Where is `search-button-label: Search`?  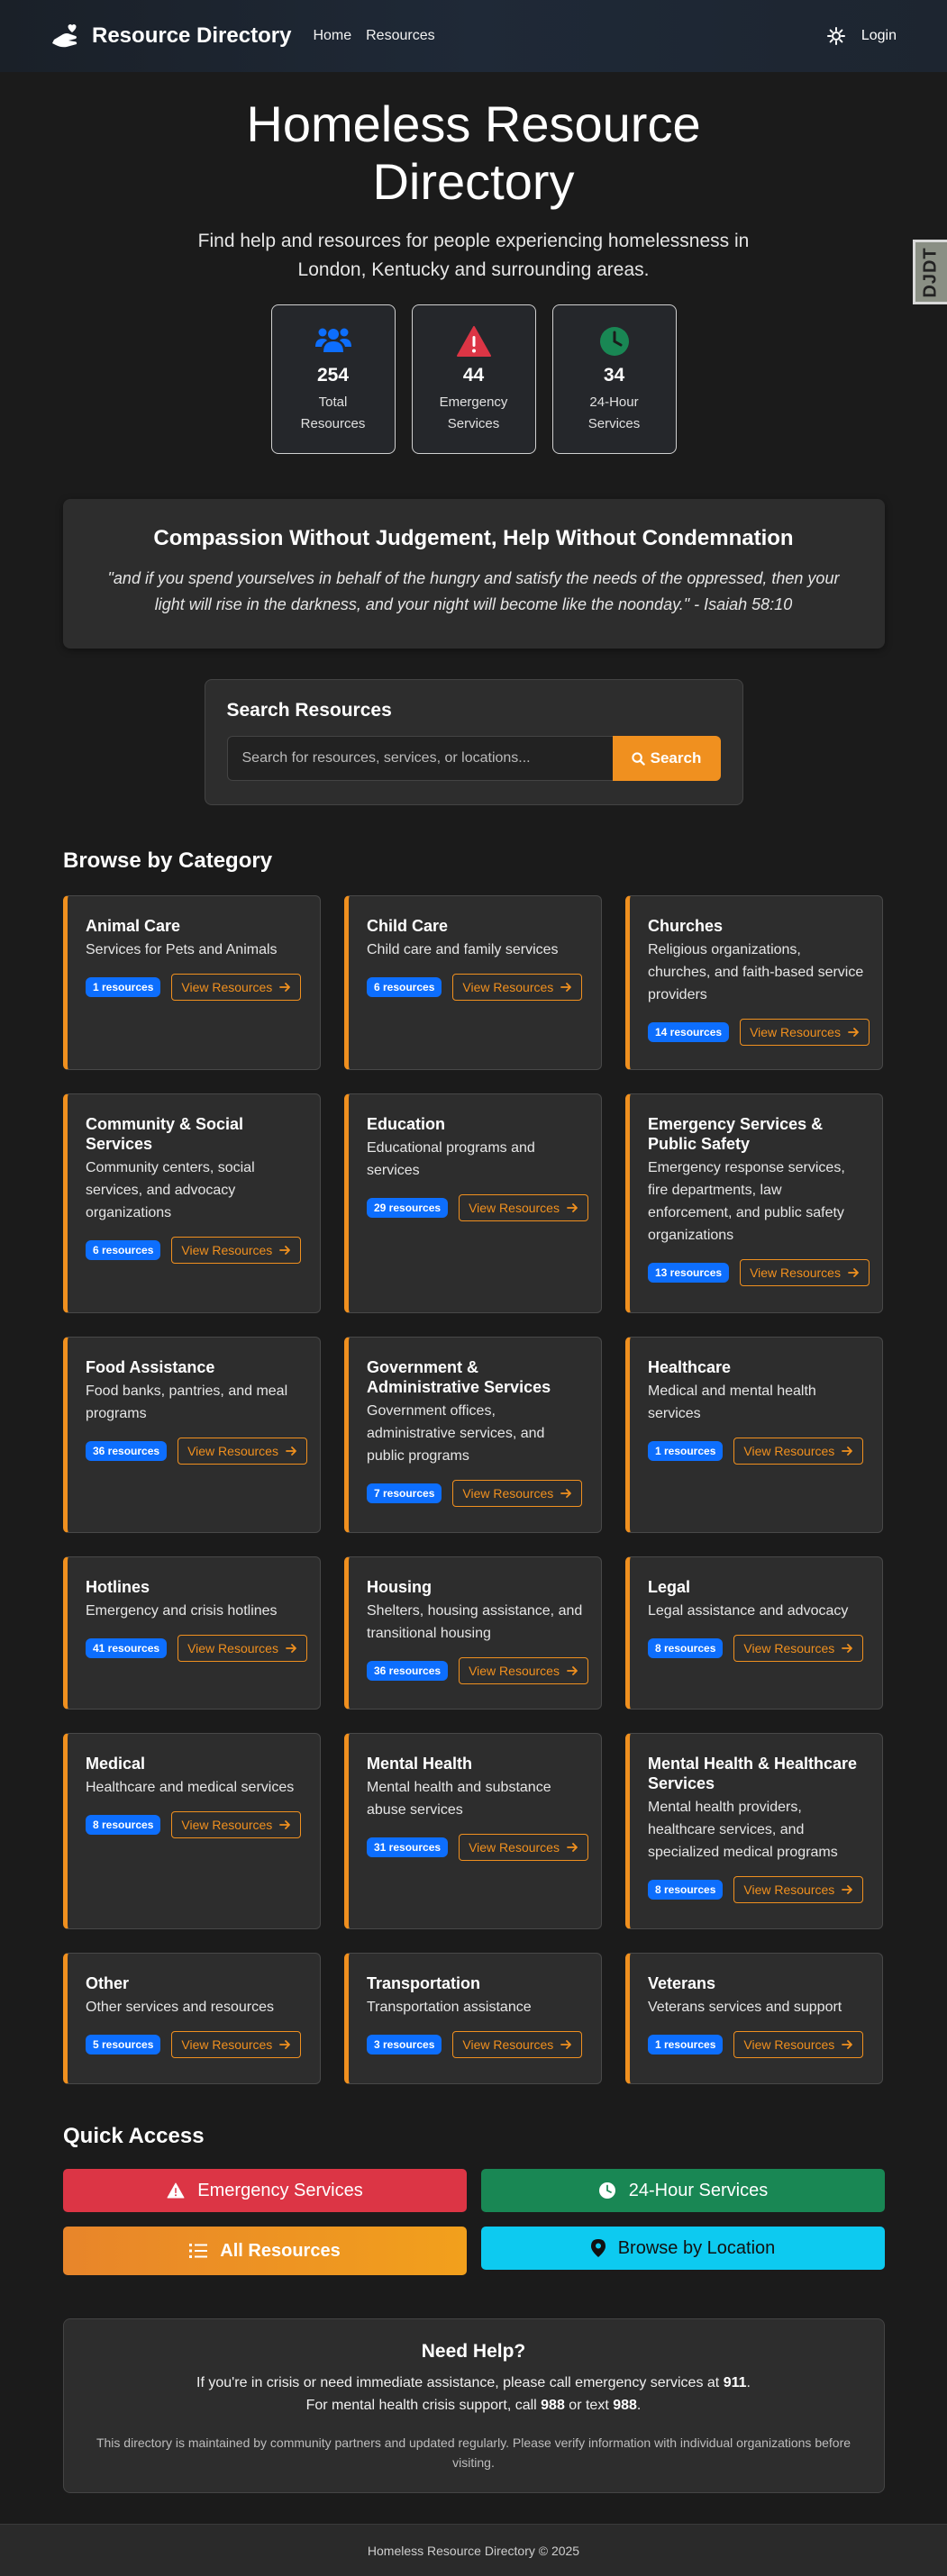 search-button-label: Search is located at coordinates (676, 758).